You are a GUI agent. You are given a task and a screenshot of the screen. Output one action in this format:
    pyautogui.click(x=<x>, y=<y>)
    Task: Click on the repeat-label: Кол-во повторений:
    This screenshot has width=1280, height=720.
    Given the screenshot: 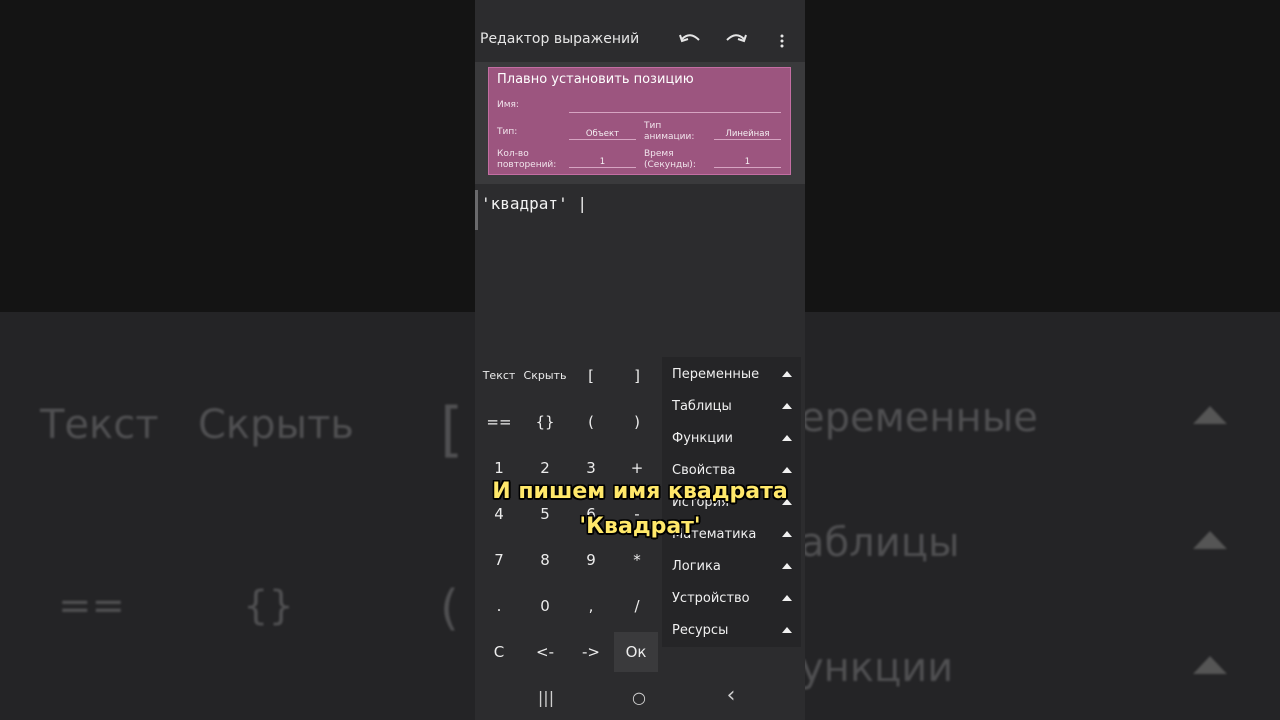 What is the action you would take?
    pyautogui.click(x=527, y=159)
    